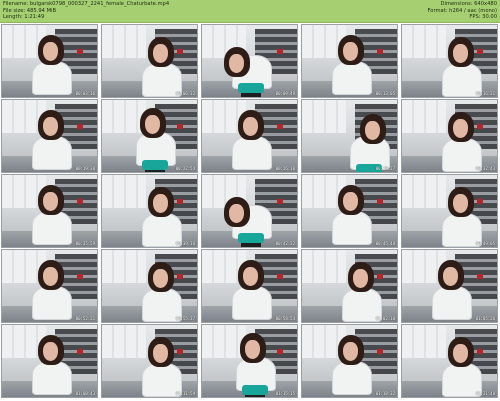  What do you see at coordinates (349, 61) in the screenshot?
I see `video-thumbnail: 00:13:05` at bounding box center [349, 61].